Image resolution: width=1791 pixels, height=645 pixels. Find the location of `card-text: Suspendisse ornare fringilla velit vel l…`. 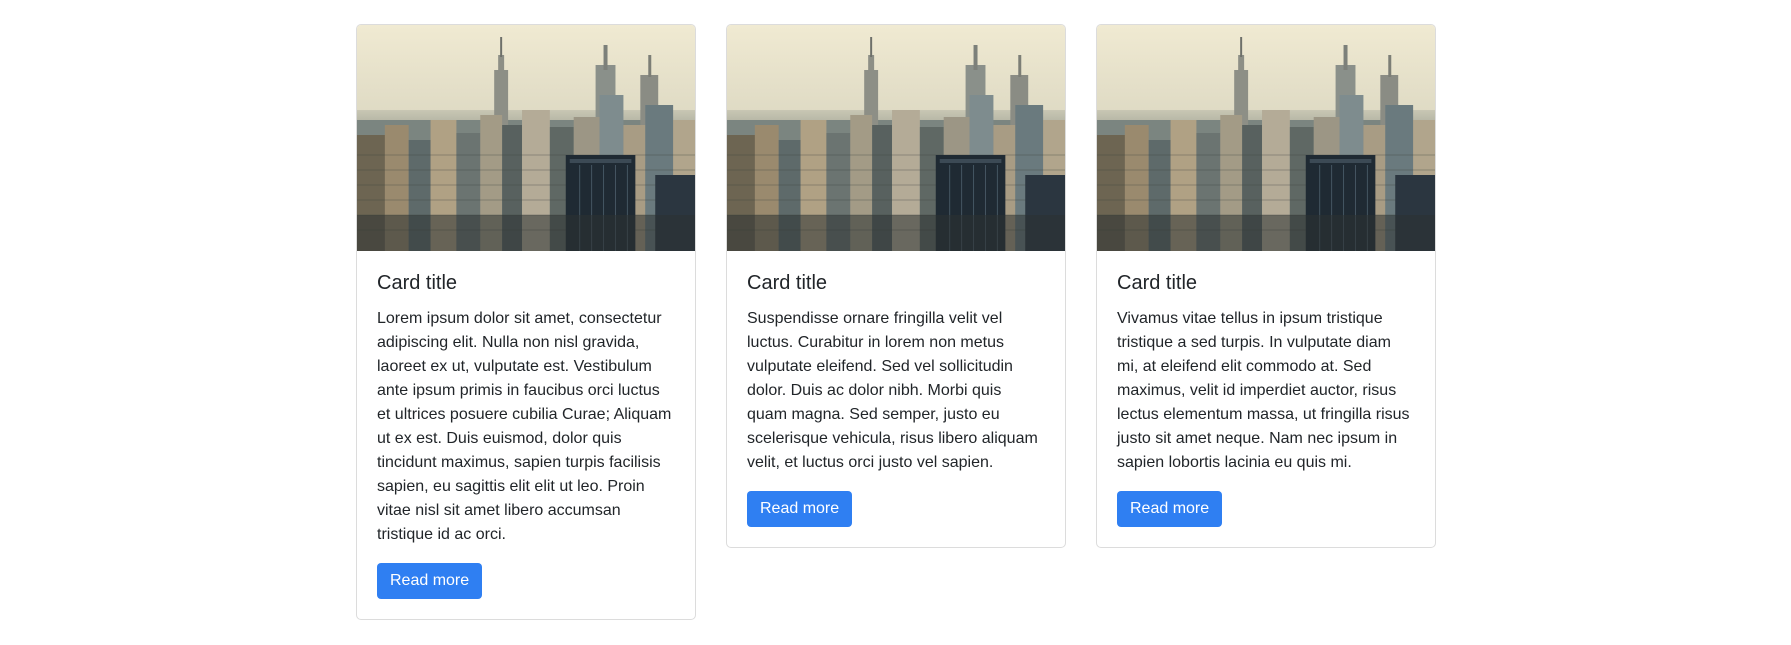

card-text: Suspendisse ornare fringilla velit vel l… is located at coordinates (892, 390).